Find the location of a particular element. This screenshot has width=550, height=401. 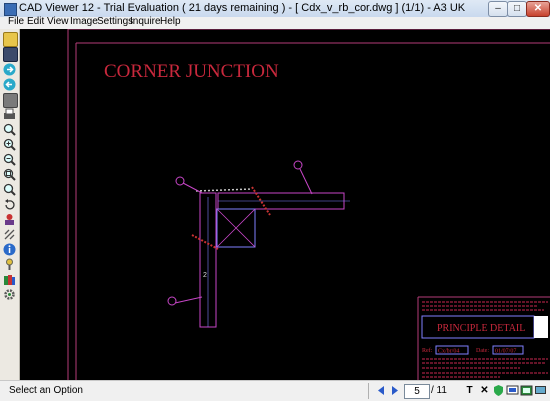

forward-icon is located at coordinates (9, 69).